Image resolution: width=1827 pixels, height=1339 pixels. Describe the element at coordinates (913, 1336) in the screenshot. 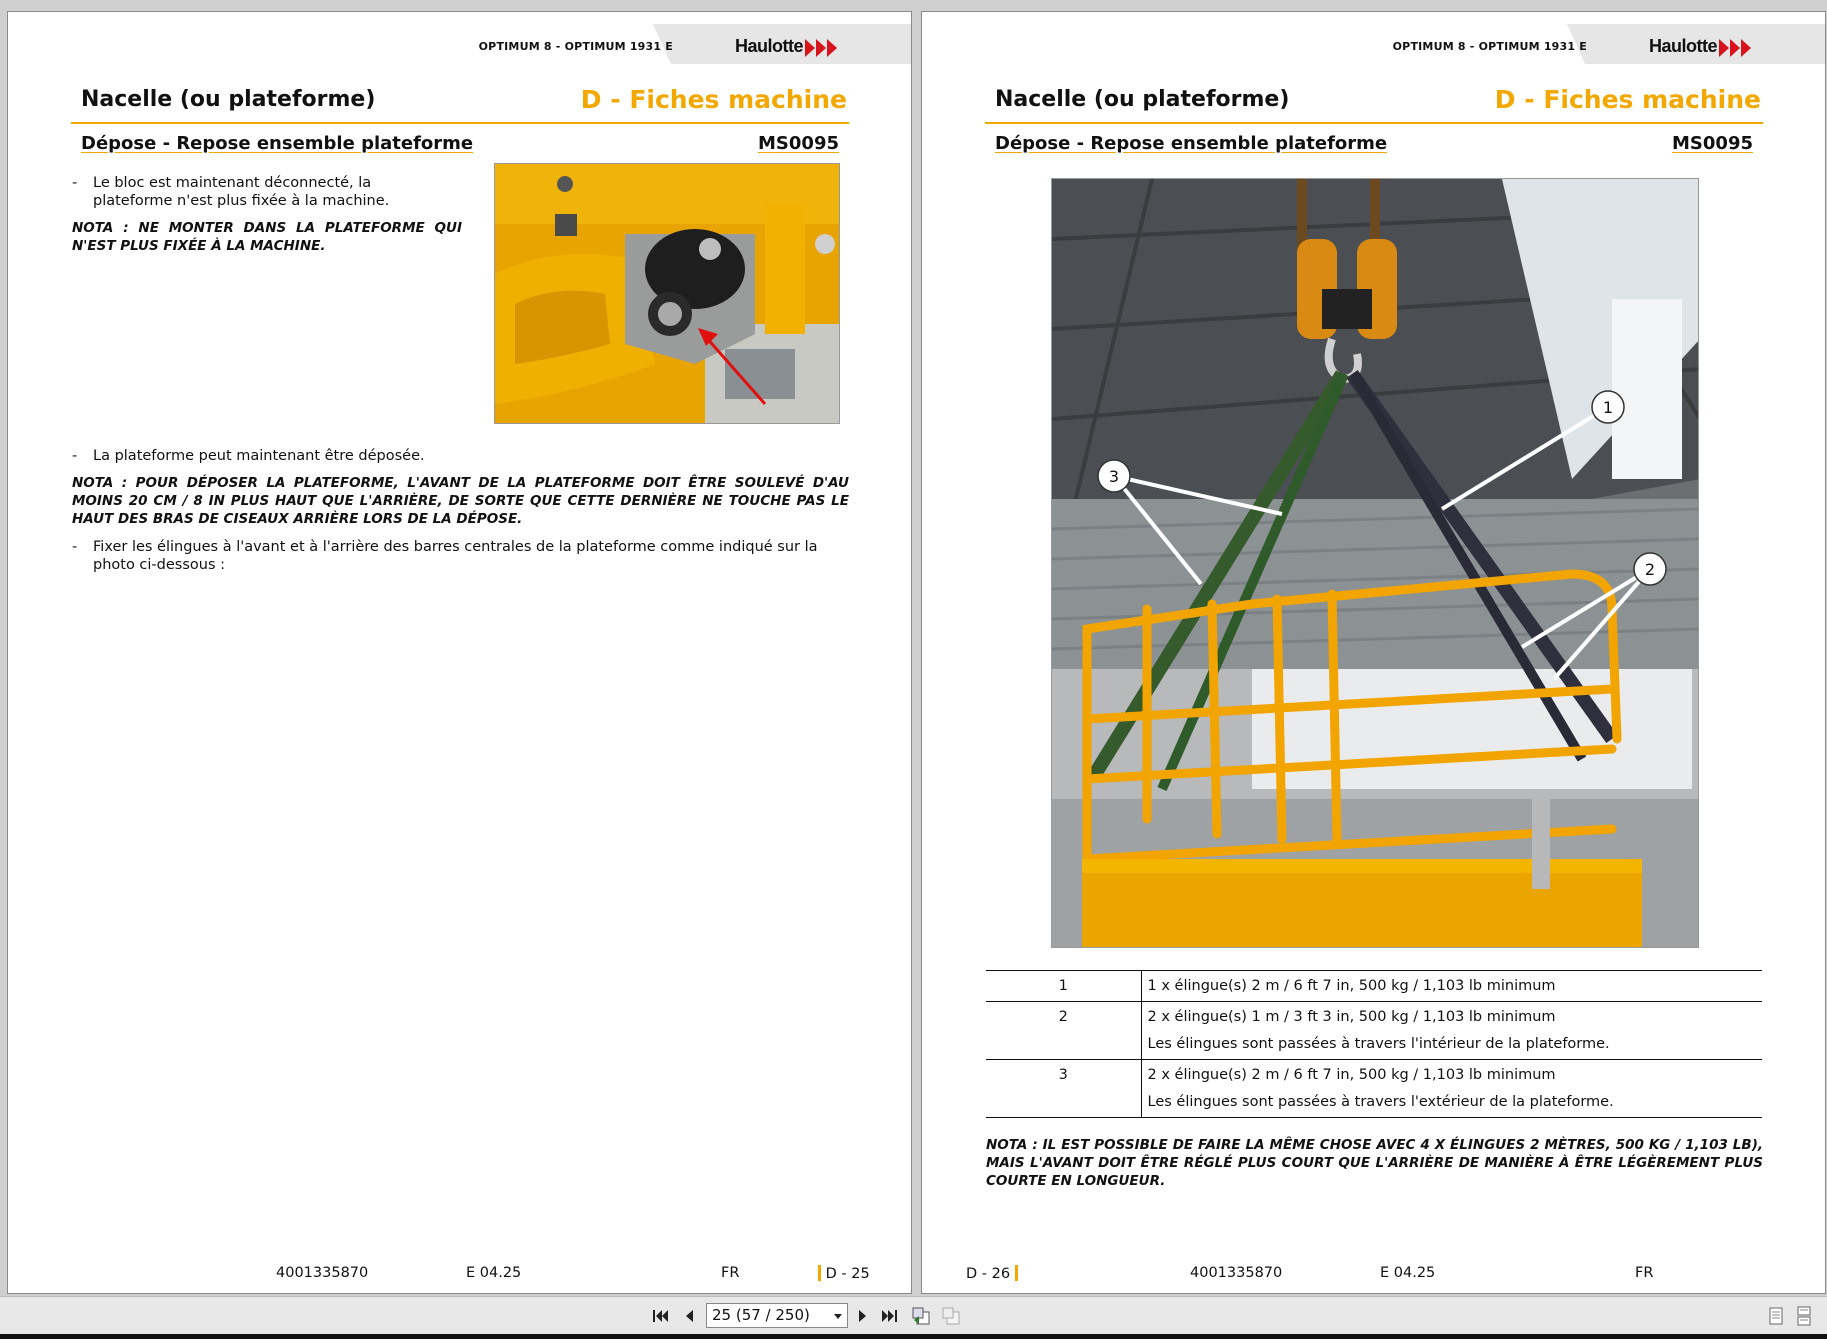

I see `bottom-strip` at that location.